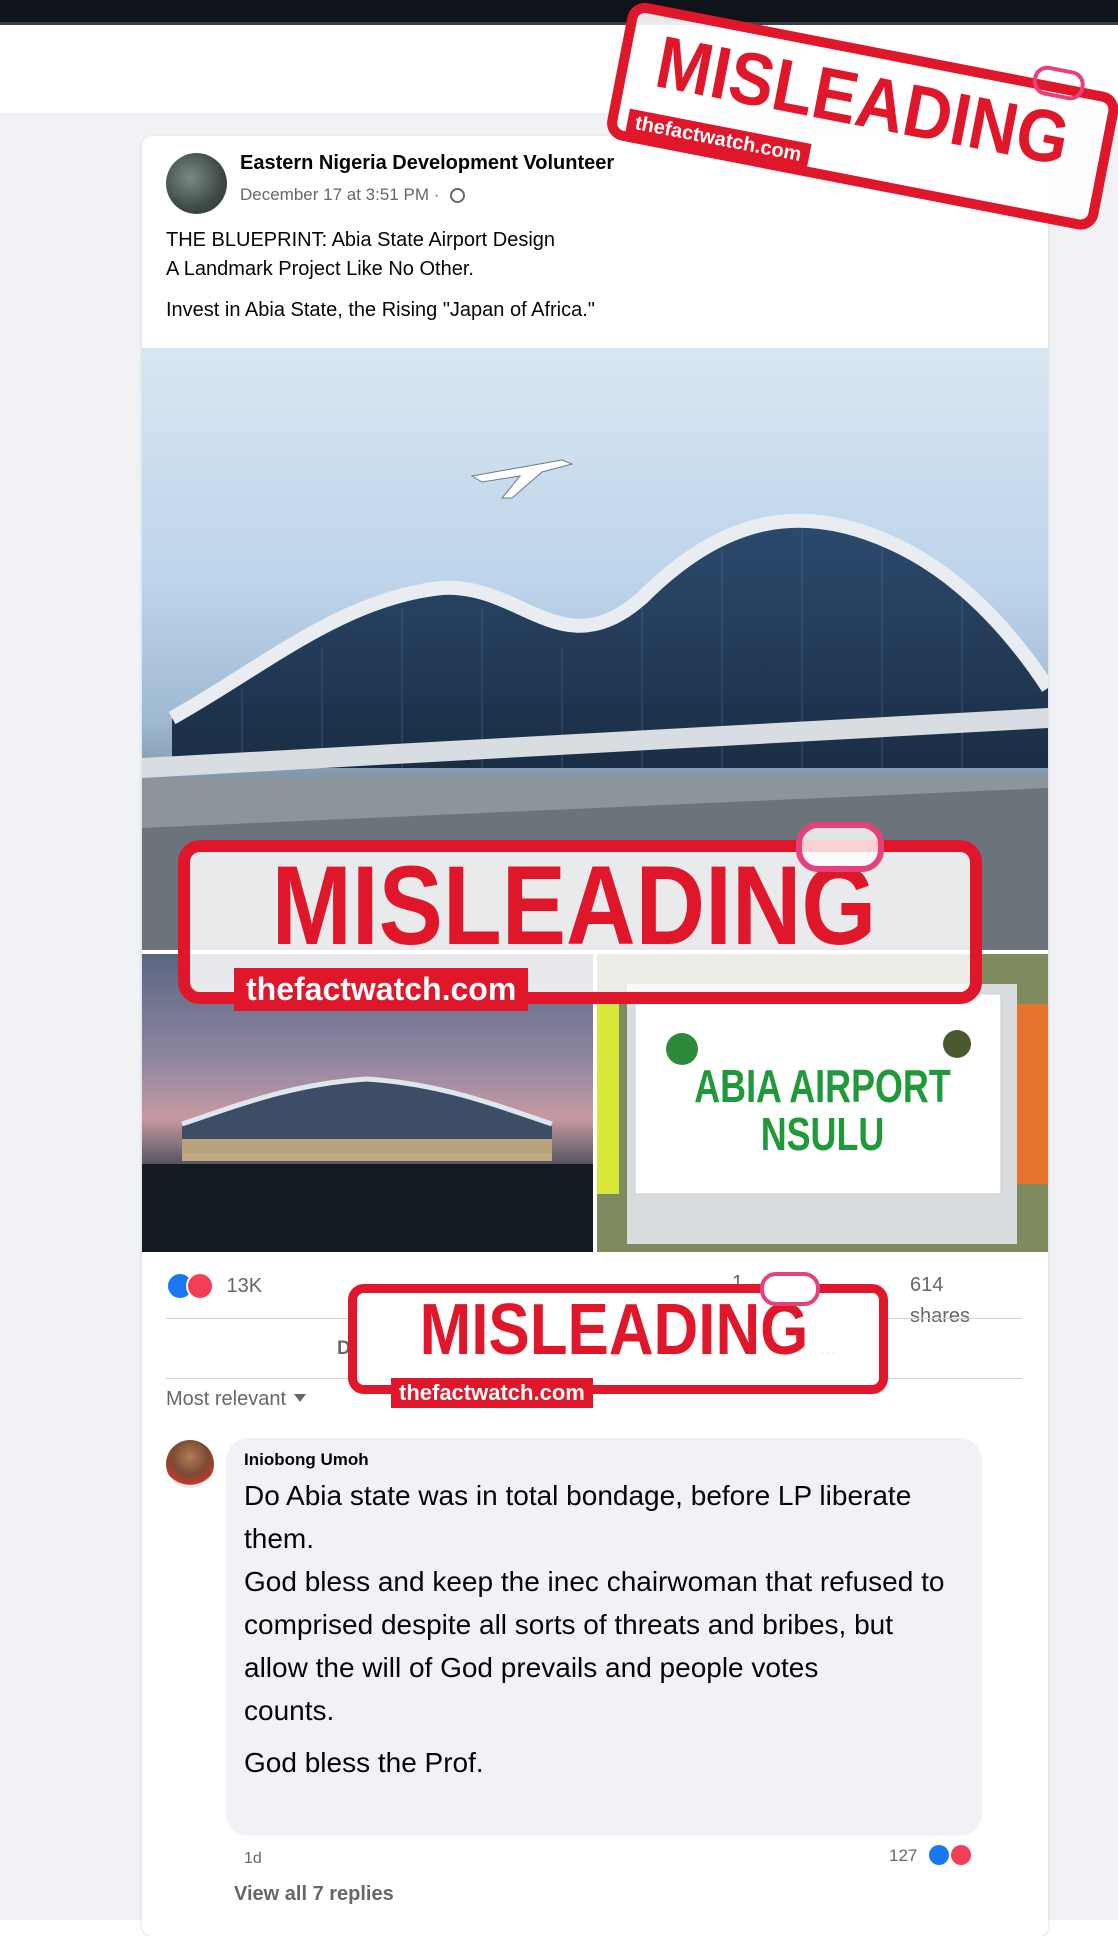 This screenshot has width=1118, height=1936. Describe the element at coordinates (492, 1393) in the screenshot. I see `stamp-site-bottom: thefactwatch.com` at that location.